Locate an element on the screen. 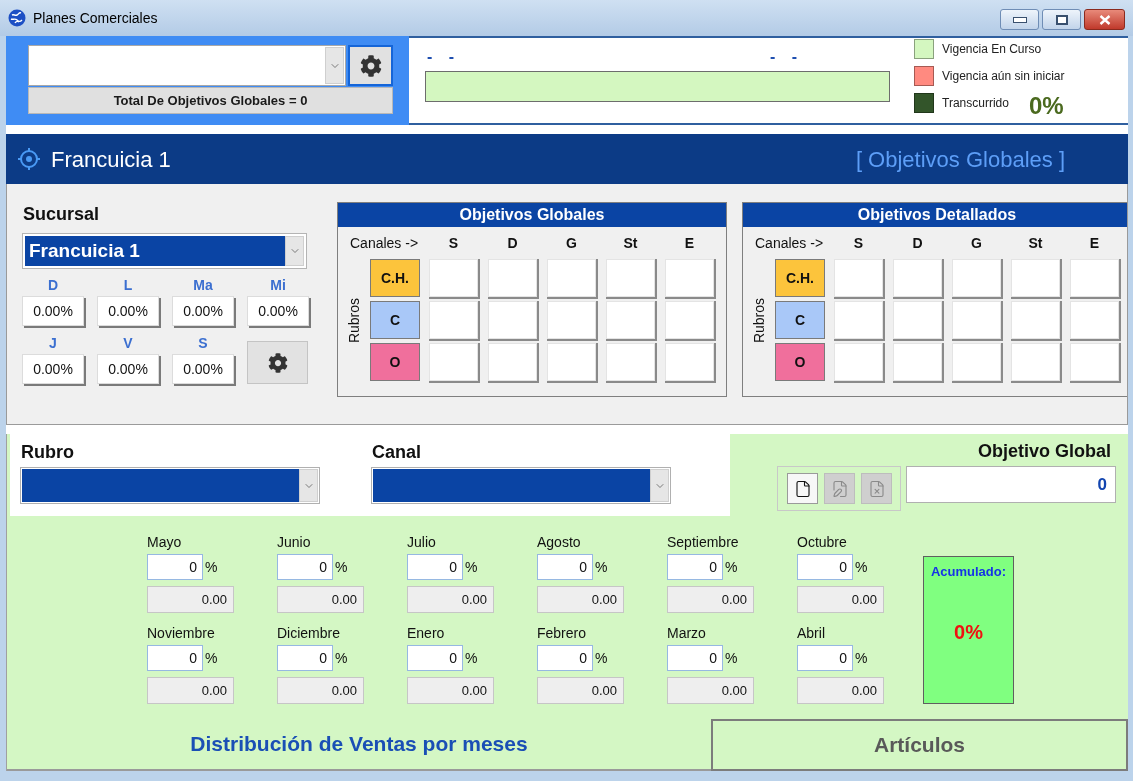  month-label: Septiembre is located at coordinates (703, 542).